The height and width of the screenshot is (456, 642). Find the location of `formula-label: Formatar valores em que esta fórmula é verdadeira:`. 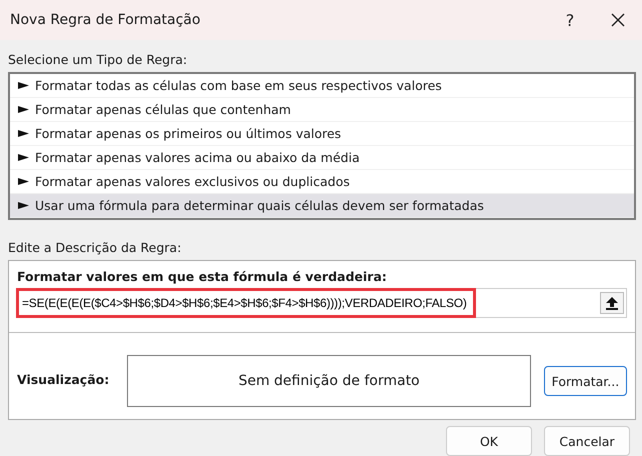

formula-label: Formatar valores em que esta fórmula é verdadeira: is located at coordinates (202, 276).